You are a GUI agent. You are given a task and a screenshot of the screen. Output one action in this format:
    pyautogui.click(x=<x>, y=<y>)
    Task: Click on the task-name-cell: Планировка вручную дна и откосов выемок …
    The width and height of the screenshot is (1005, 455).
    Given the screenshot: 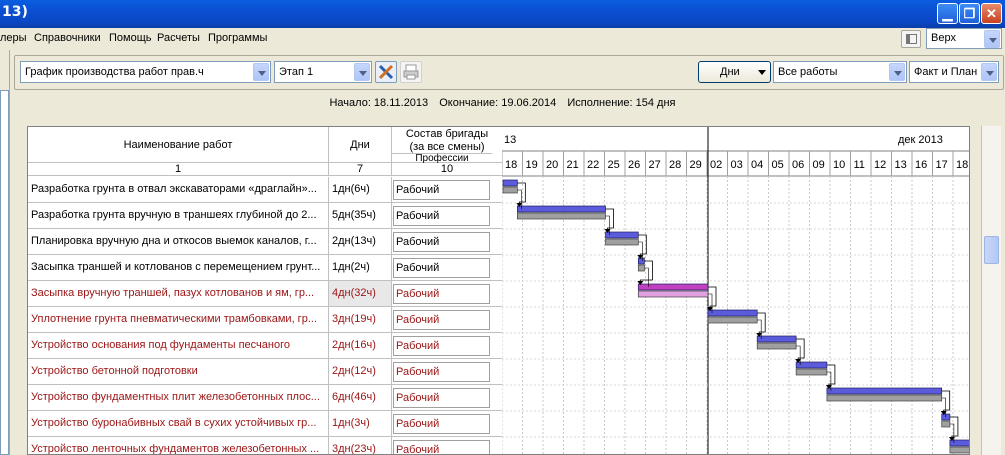 What is the action you would take?
    pyautogui.click(x=178, y=242)
    